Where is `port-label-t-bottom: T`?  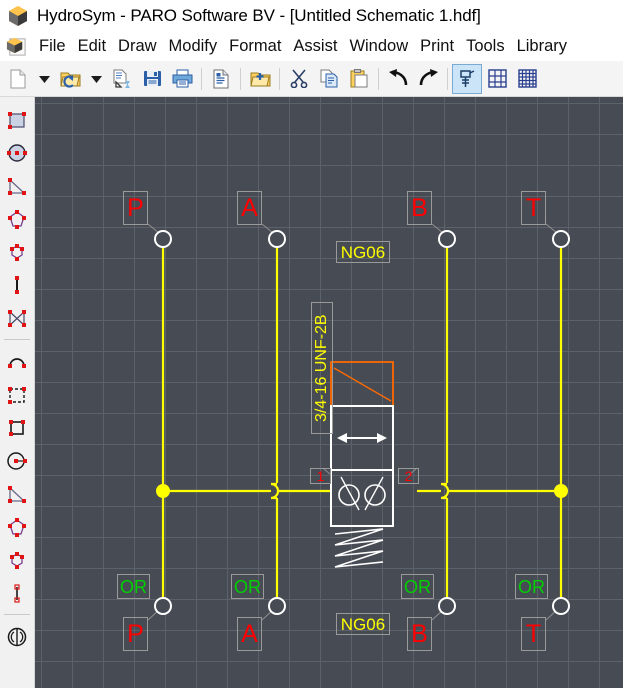
port-label-t-bottom: T is located at coordinates (533, 634).